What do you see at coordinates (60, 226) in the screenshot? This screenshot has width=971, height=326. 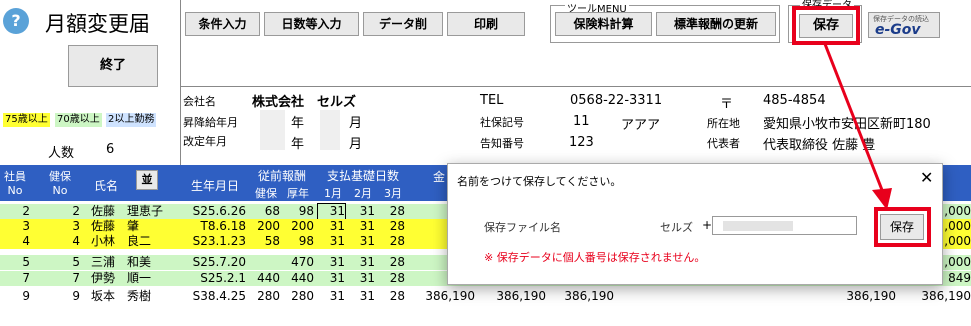 I see `cell-ins: 3` at bounding box center [60, 226].